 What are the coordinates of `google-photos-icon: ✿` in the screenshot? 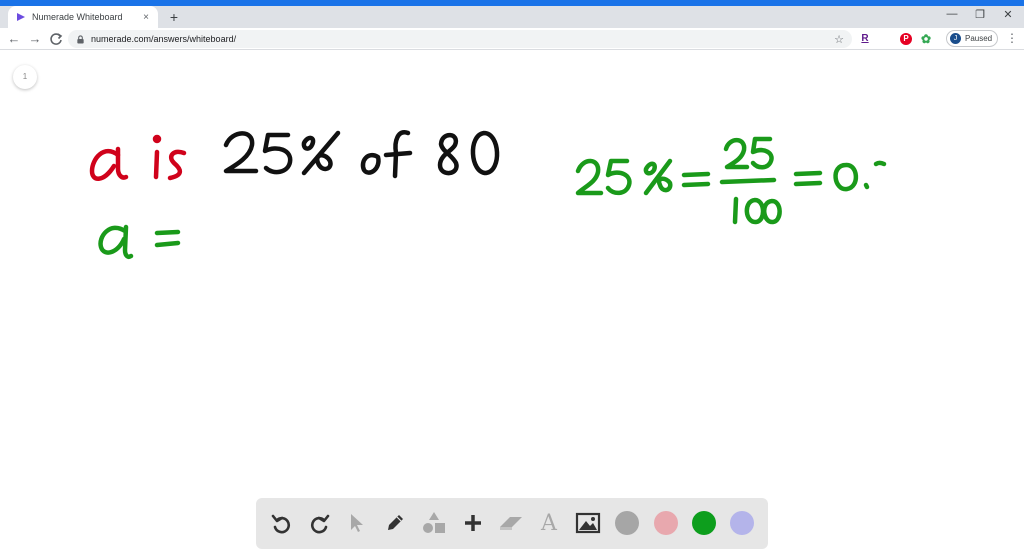 It's located at (926, 39).